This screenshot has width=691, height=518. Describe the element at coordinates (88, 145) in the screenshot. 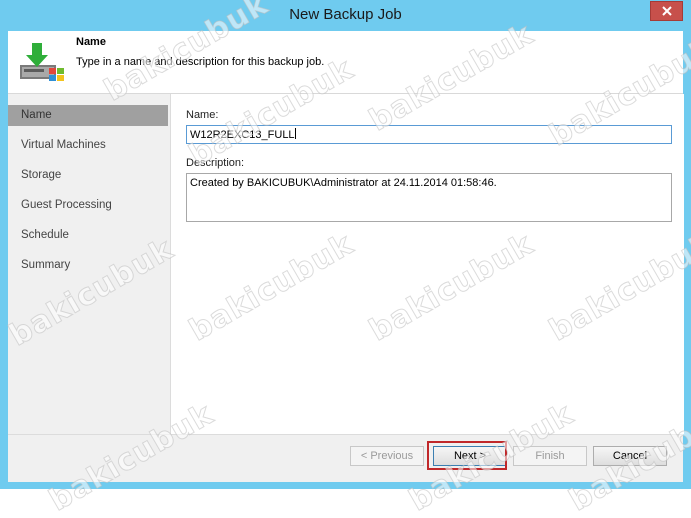

I see `step-virtual-machines: Virtual Machines` at that location.